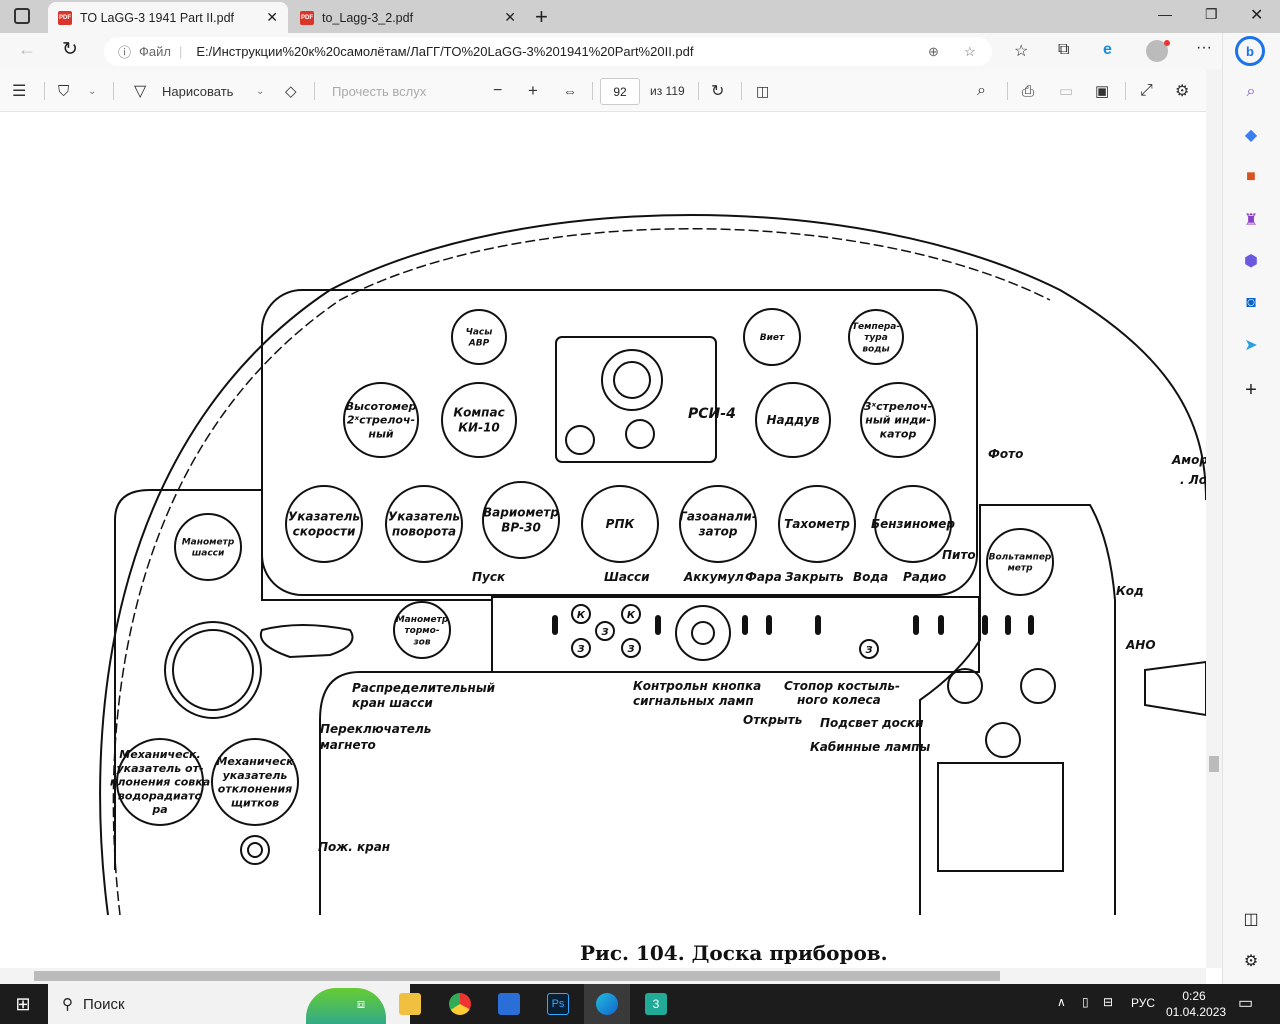  What do you see at coordinates (159, 768) in the screenshot?
I see `gauge-label: указатель от-` at bounding box center [159, 768].